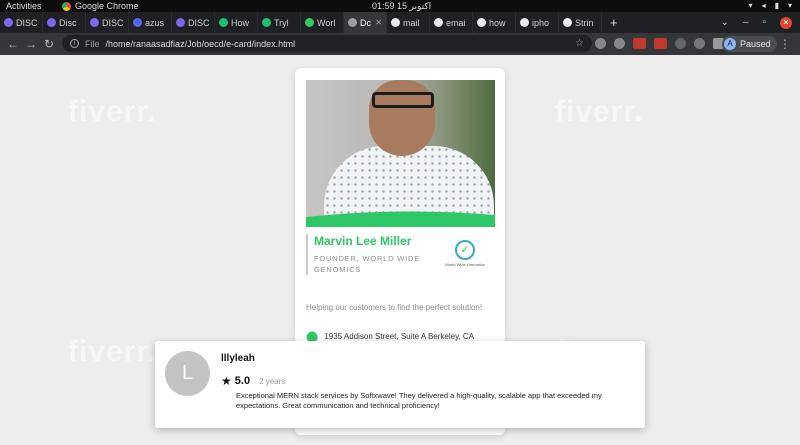 This screenshot has height=445, width=800. I want to click on browser-tab: ipho, so click(537, 22).